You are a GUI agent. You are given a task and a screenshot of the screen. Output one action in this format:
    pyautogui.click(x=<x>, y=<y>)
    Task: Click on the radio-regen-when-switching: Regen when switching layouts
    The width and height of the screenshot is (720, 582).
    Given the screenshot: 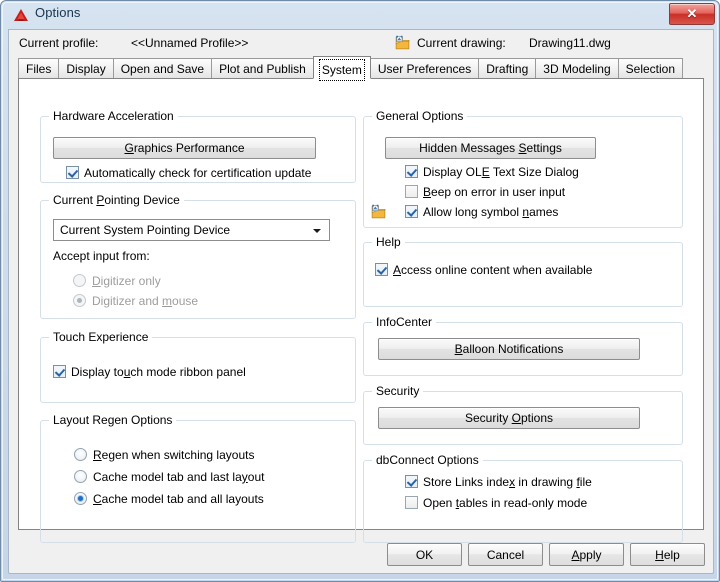 What is the action you would take?
    pyautogui.click(x=164, y=455)
    